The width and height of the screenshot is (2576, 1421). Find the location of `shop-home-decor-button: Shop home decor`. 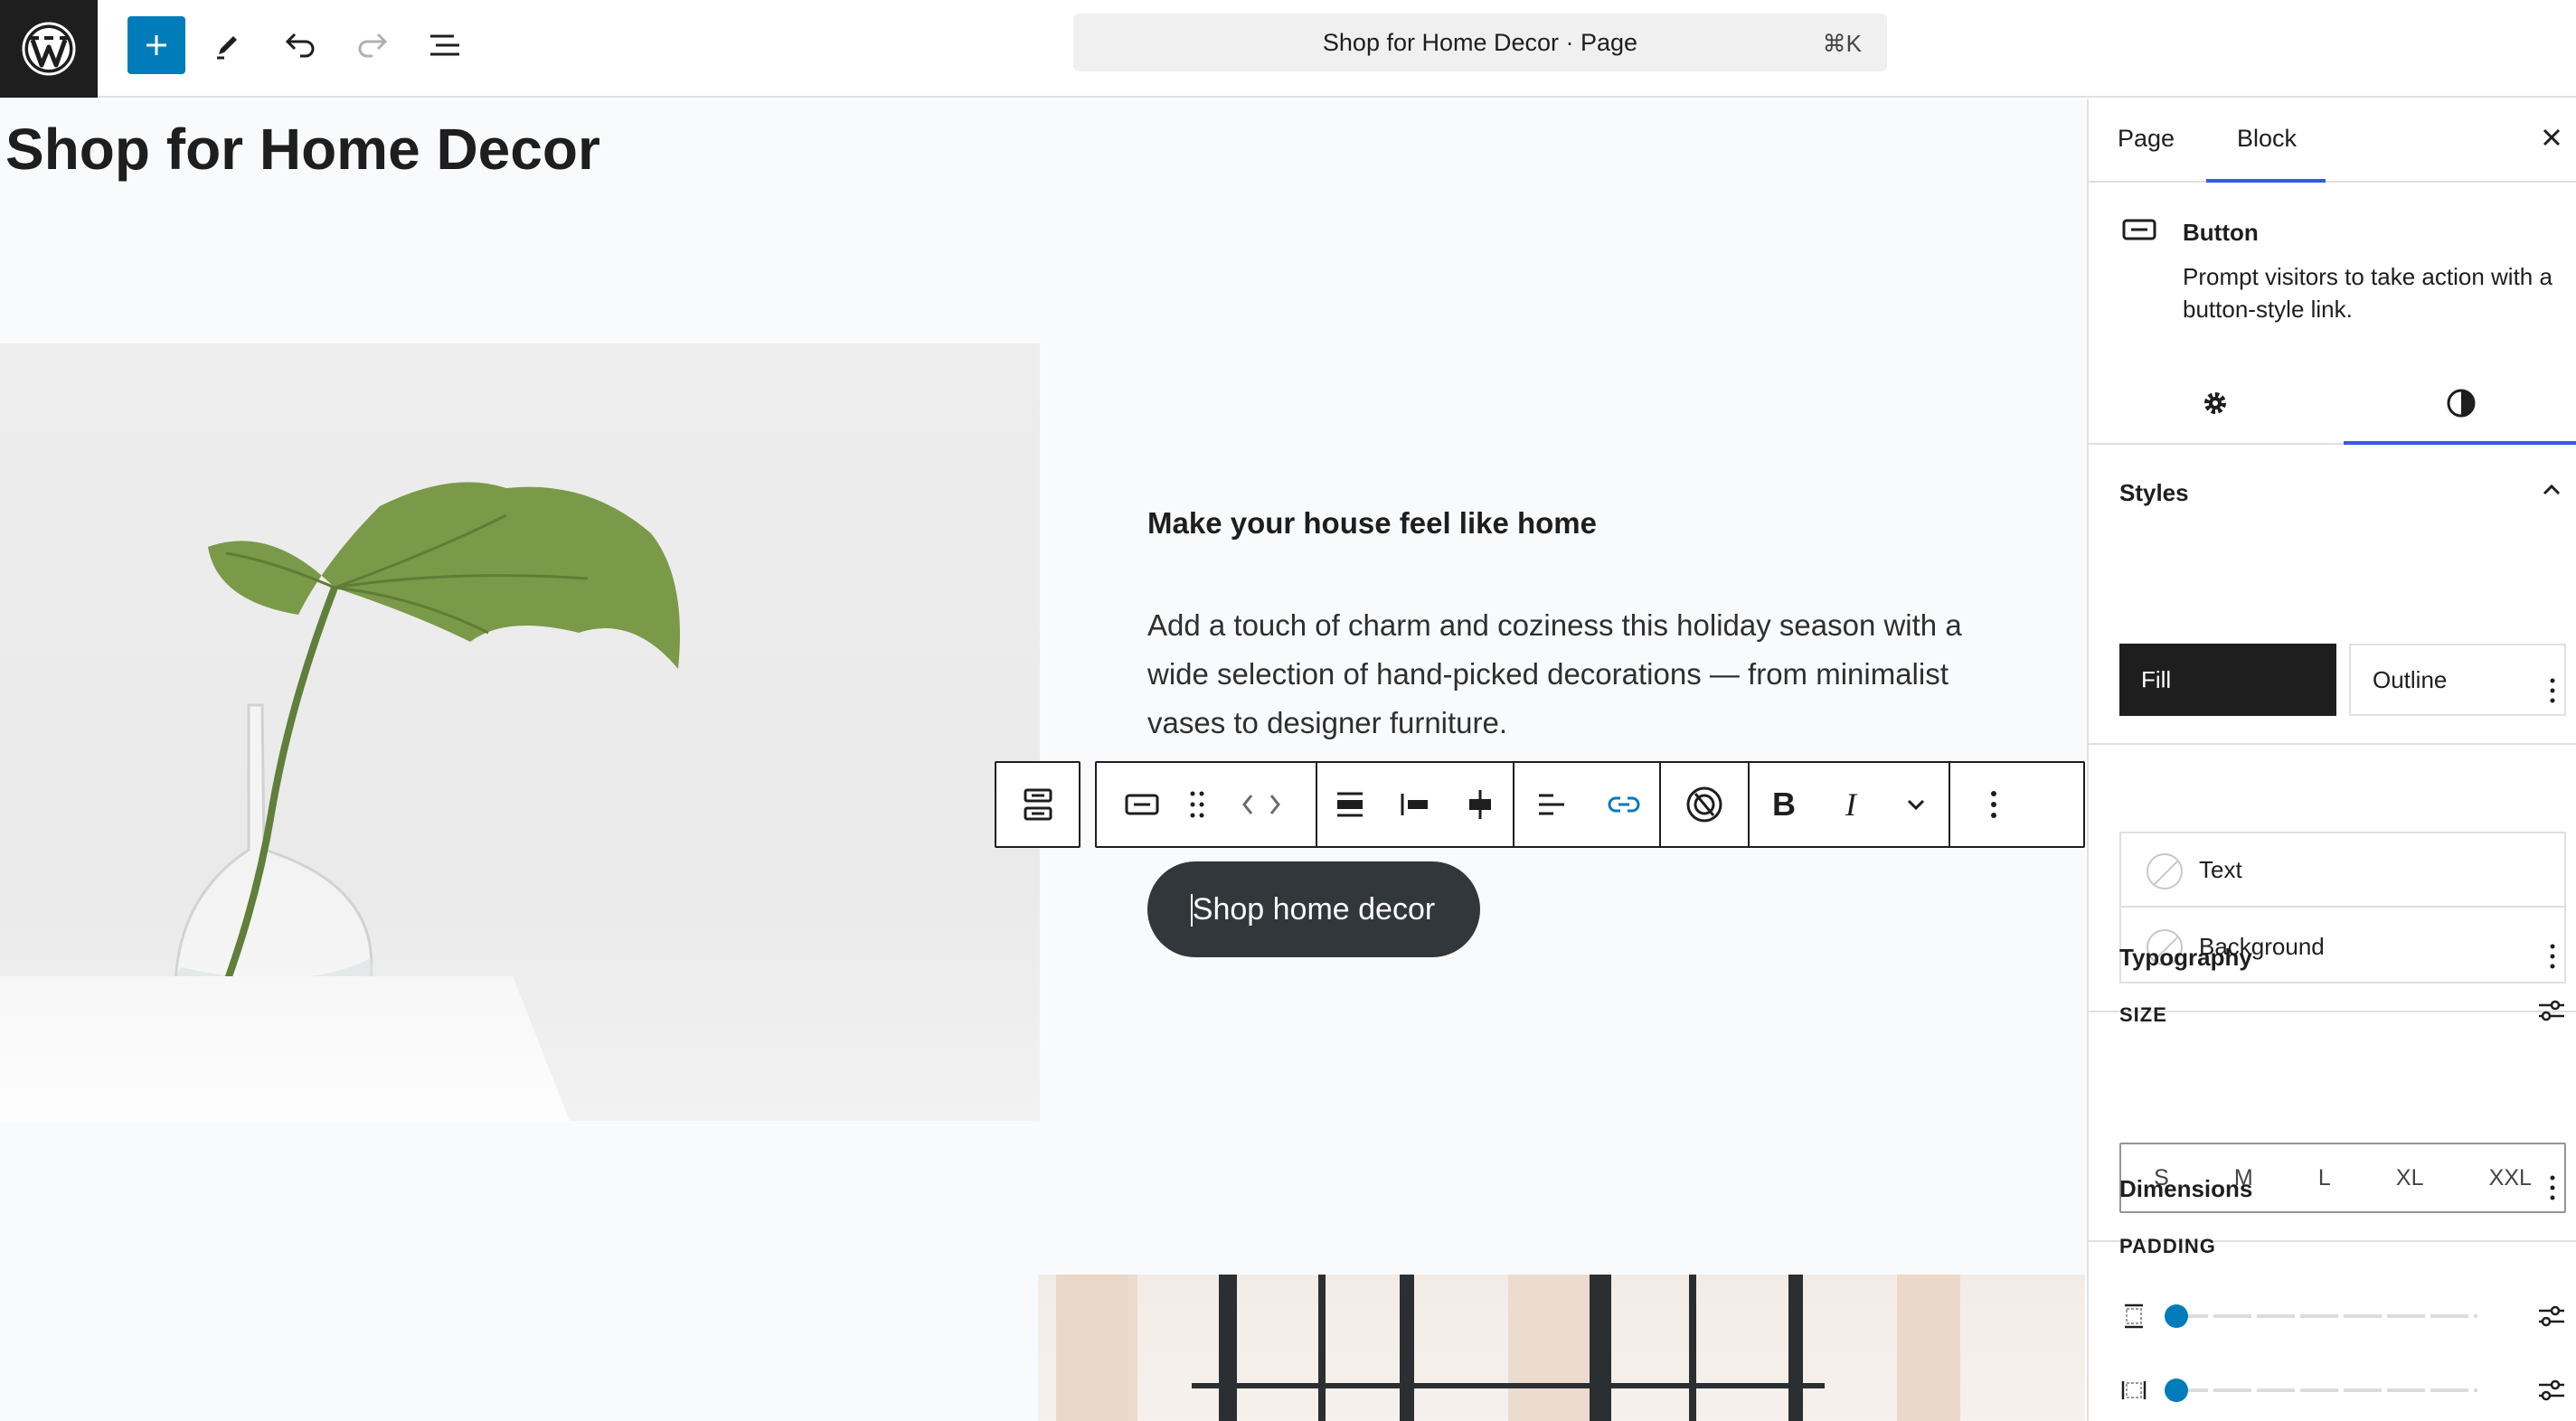

shop-home-decor-button: Shop home decor is located at coordinates (1313, 909).